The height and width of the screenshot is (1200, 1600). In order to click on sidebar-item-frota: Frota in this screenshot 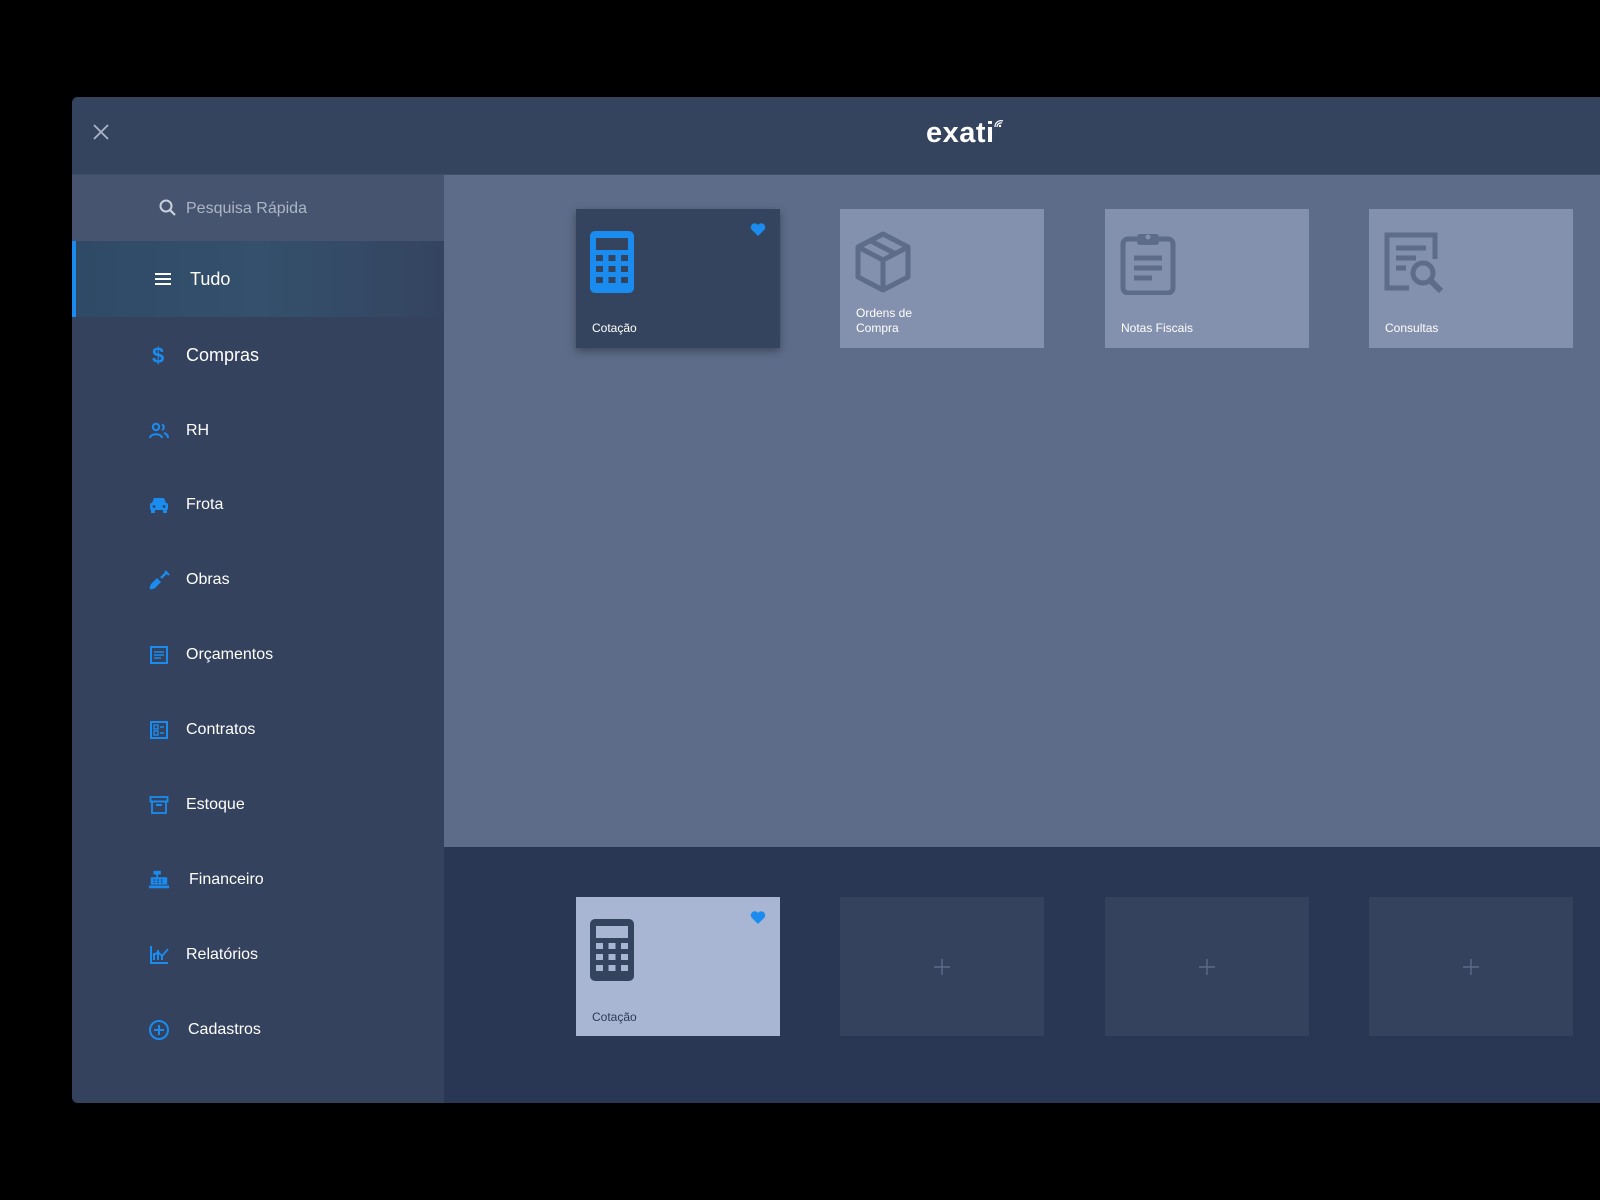, I will do `click(258, 505)`.